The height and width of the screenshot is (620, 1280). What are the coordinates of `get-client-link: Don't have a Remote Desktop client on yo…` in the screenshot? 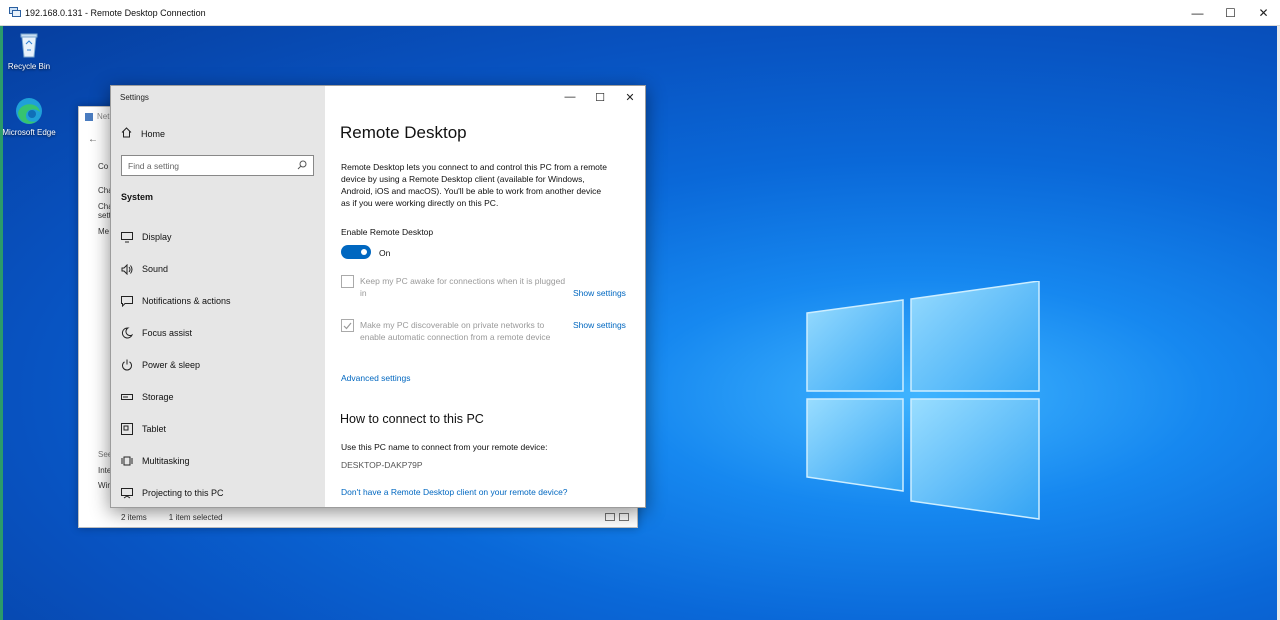 It's located at (454, 492).